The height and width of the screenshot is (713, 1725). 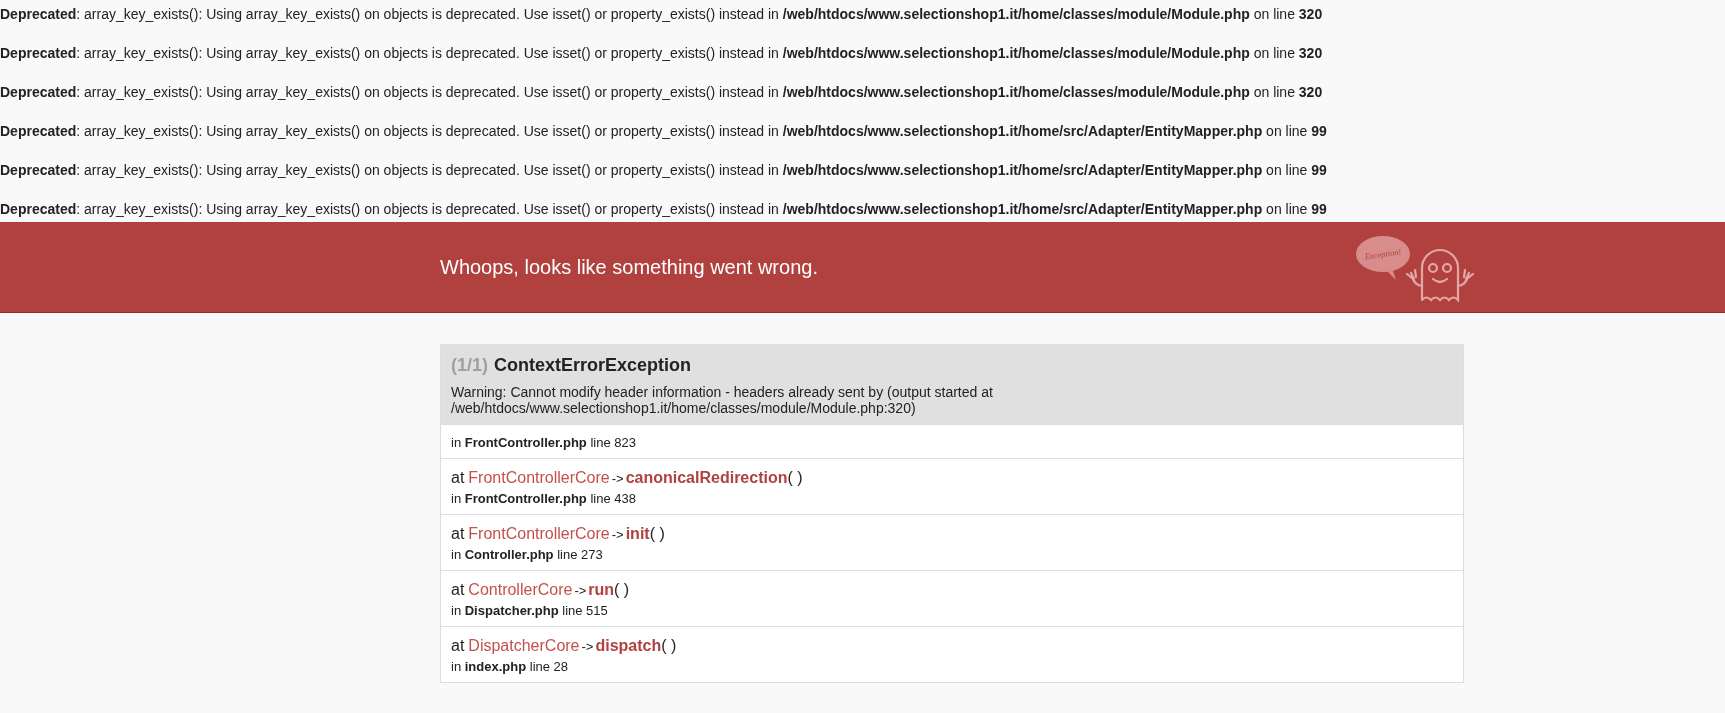 I want to click on trace-location: in Controller.php line 273, so click(x=527, y=554).